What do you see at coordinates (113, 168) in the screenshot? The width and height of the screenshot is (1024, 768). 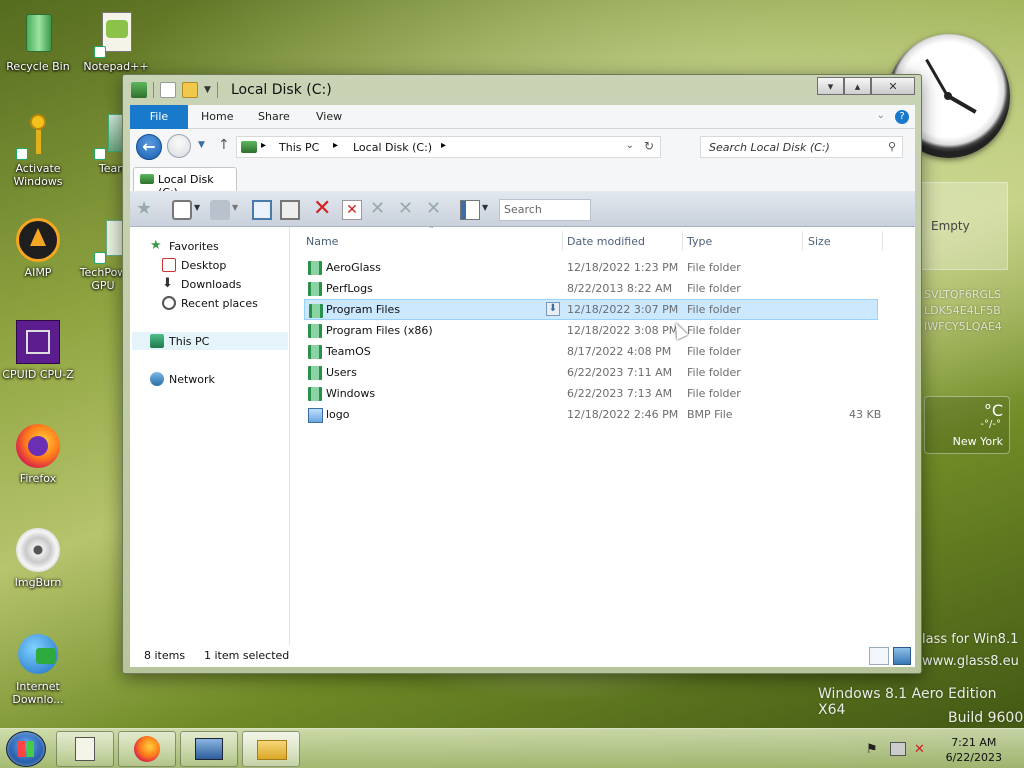 I see `desktop-icon-label: Team` at bounding box center [113, 168].